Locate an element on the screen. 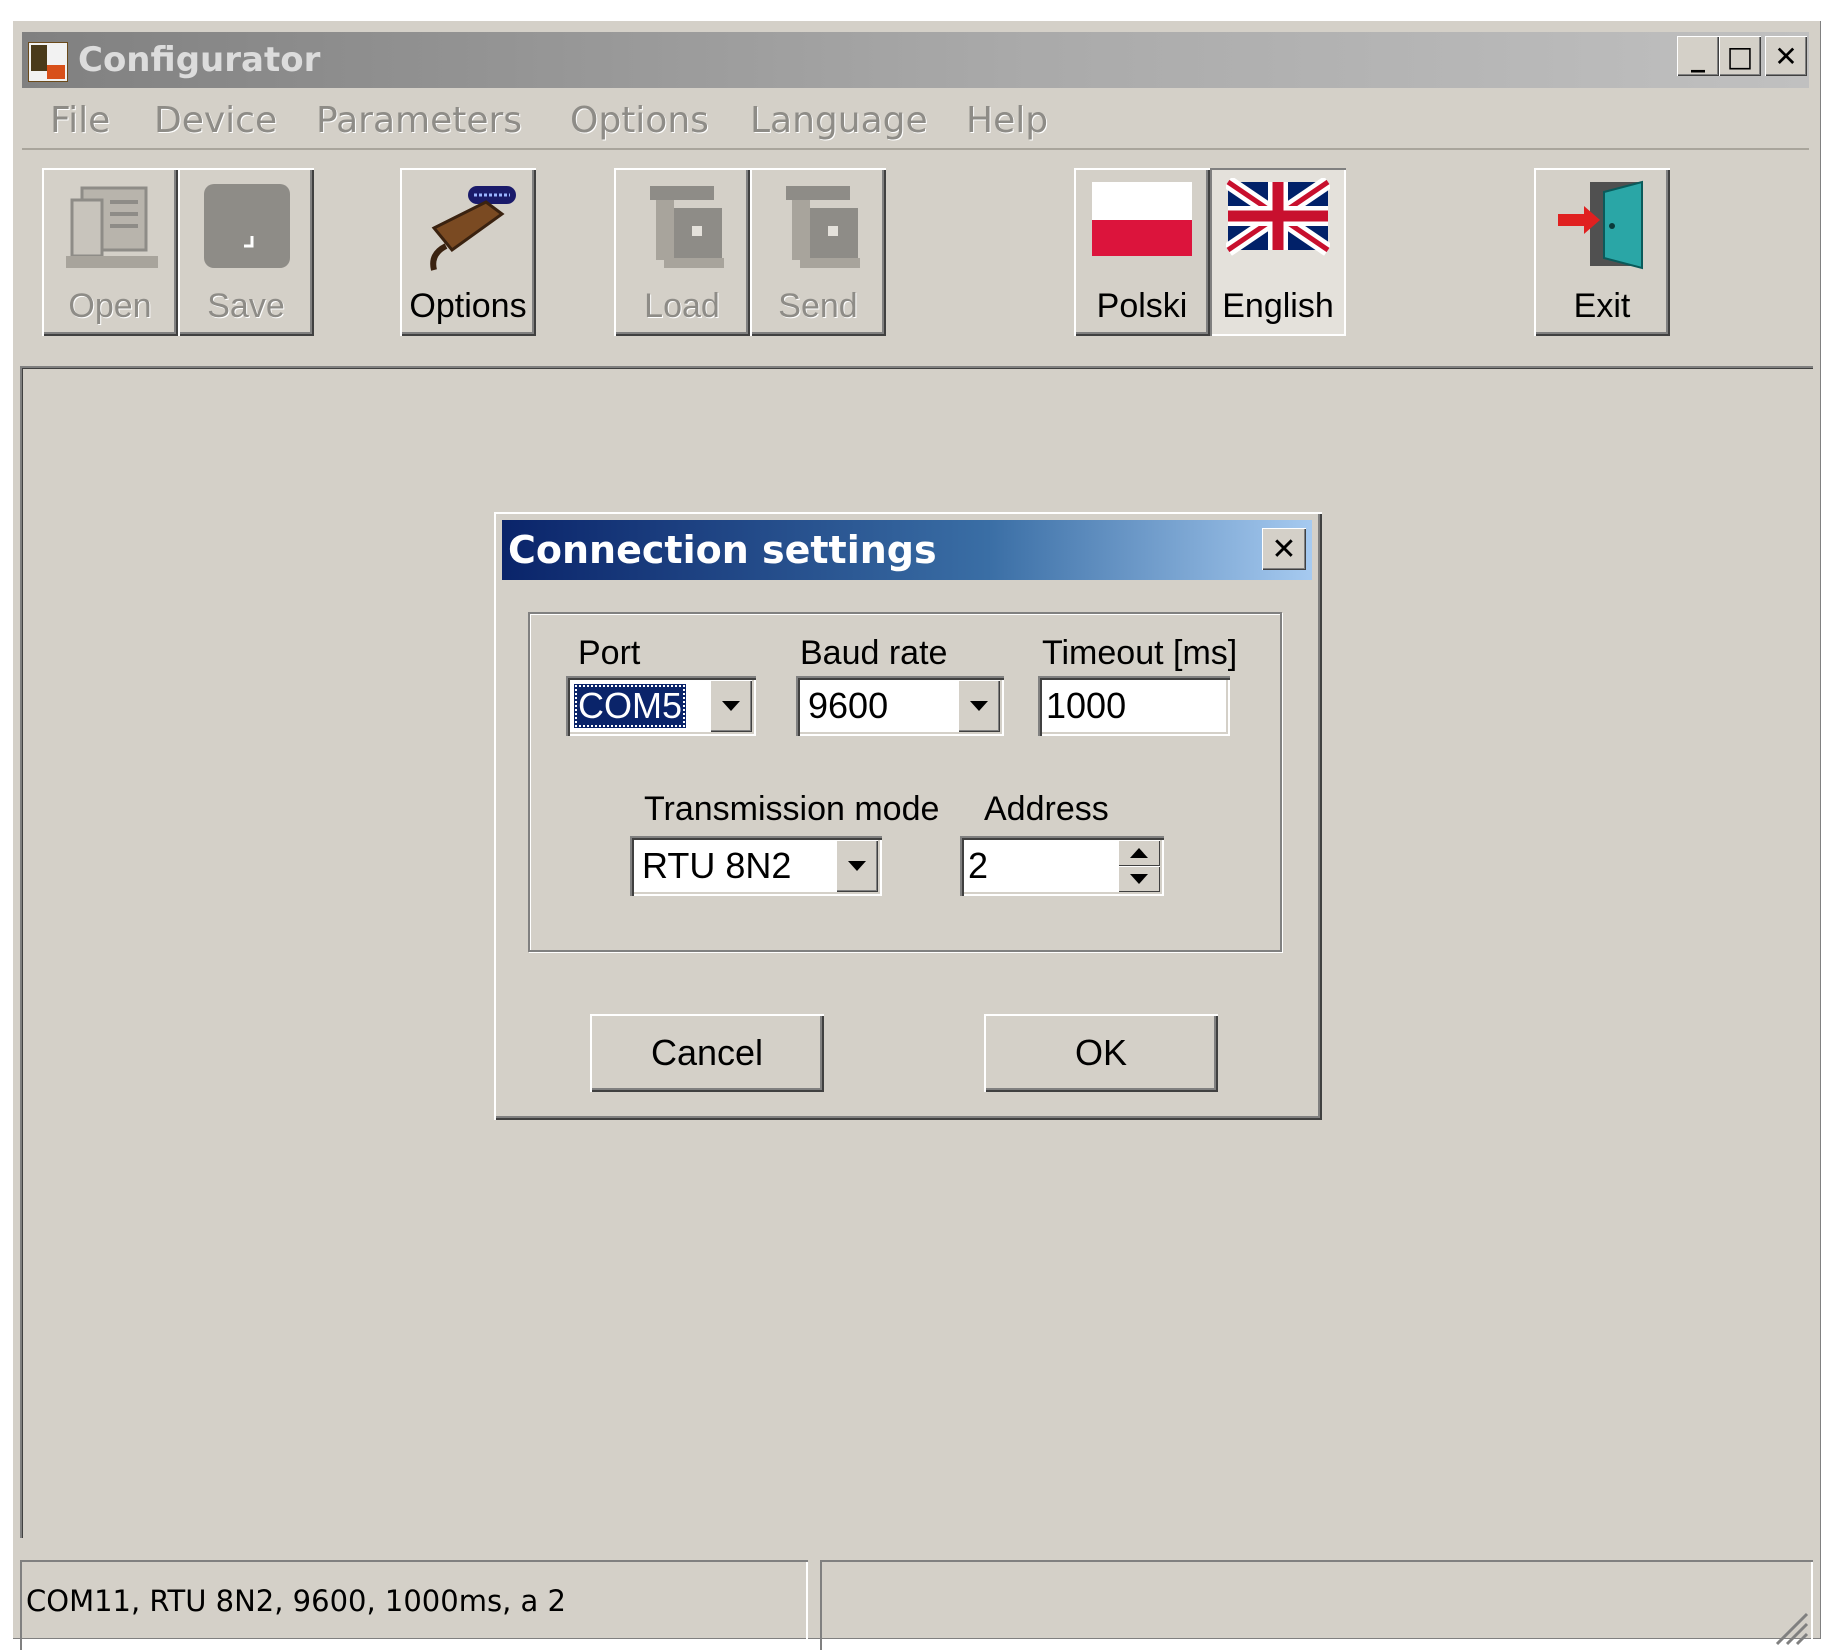  send-button: Send is located at coordinates (818, 252).